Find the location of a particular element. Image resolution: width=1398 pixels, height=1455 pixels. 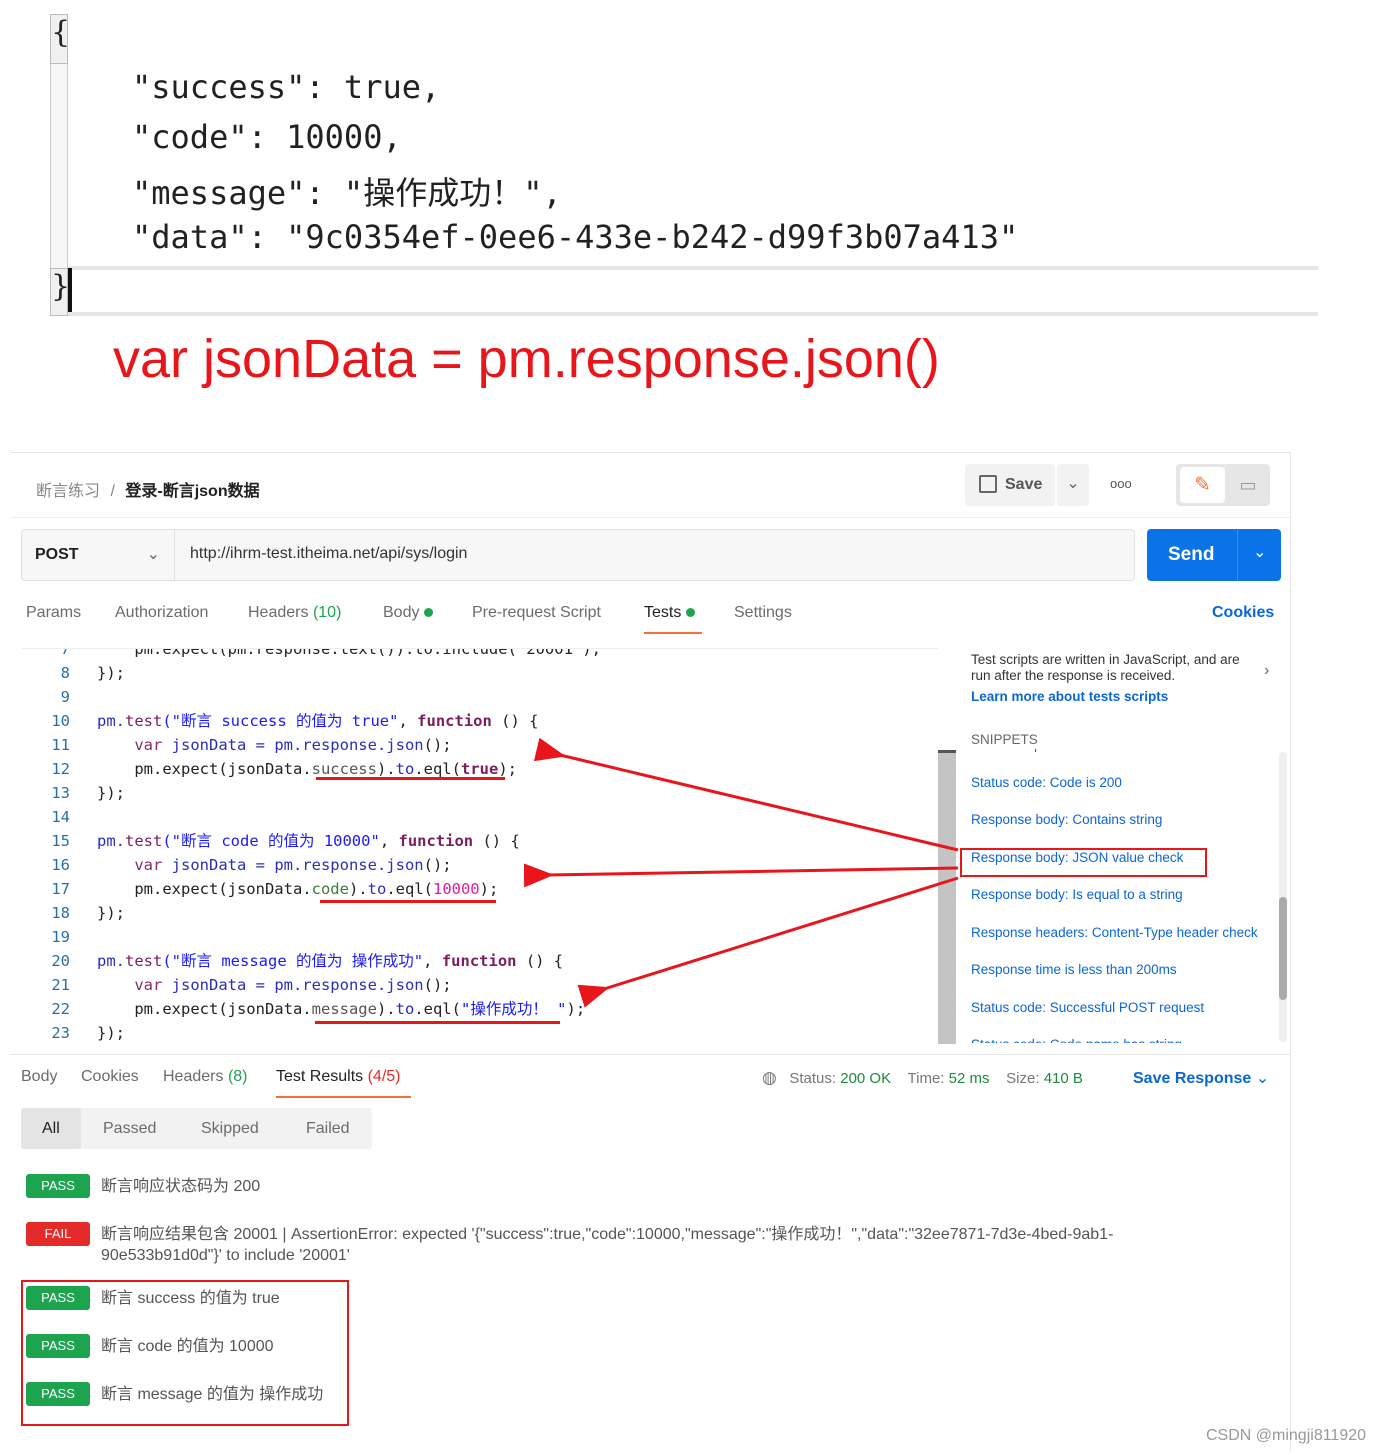

response-tab-test-results: Test Results (4/5) is located at coordinates (338, 1077).